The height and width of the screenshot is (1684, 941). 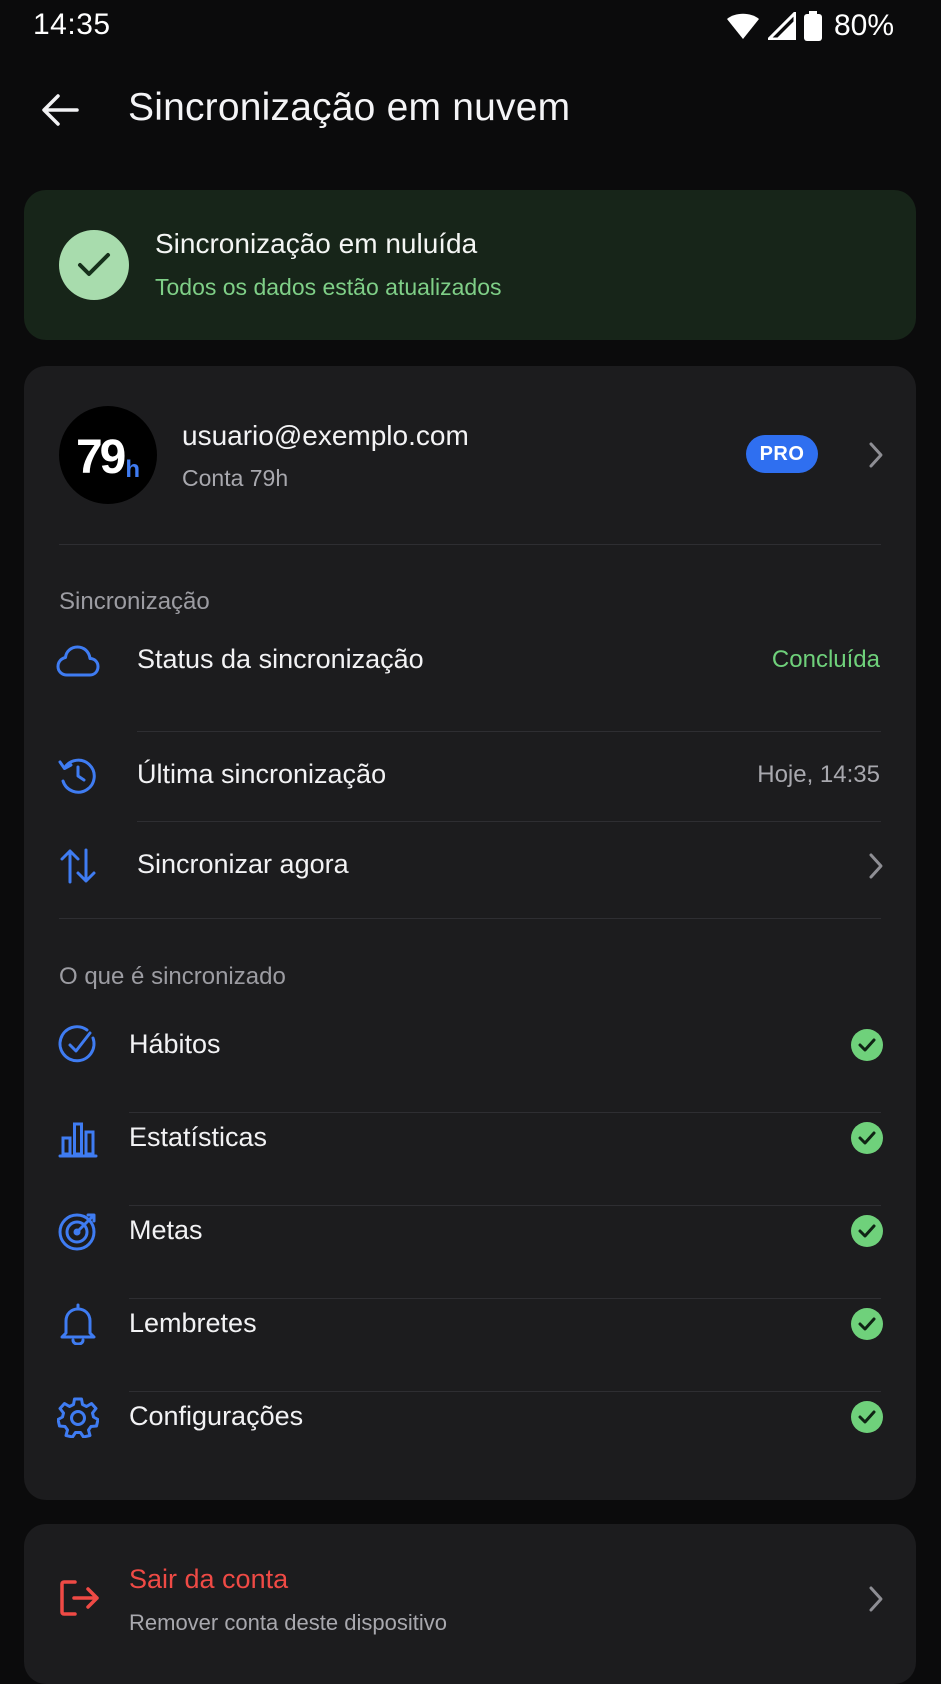 I want to click on banner-subtitle: Todos os dados estão atualizados, so click(x=328, y=287).